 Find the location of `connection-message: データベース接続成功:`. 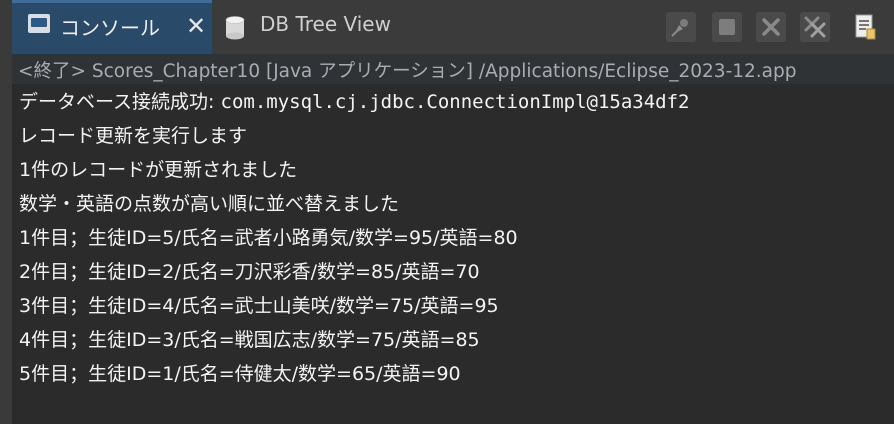

connection-message: データベース接続成功: is located at coordinates (120, 102).